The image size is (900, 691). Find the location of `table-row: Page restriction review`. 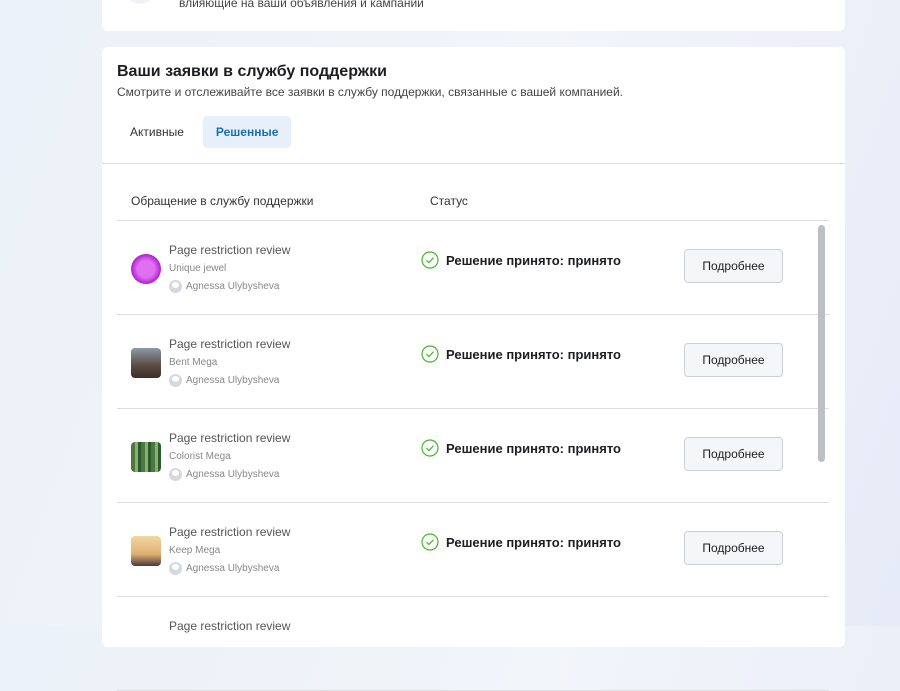

table-row: Page restriction review is located at coordinates (473, 644).